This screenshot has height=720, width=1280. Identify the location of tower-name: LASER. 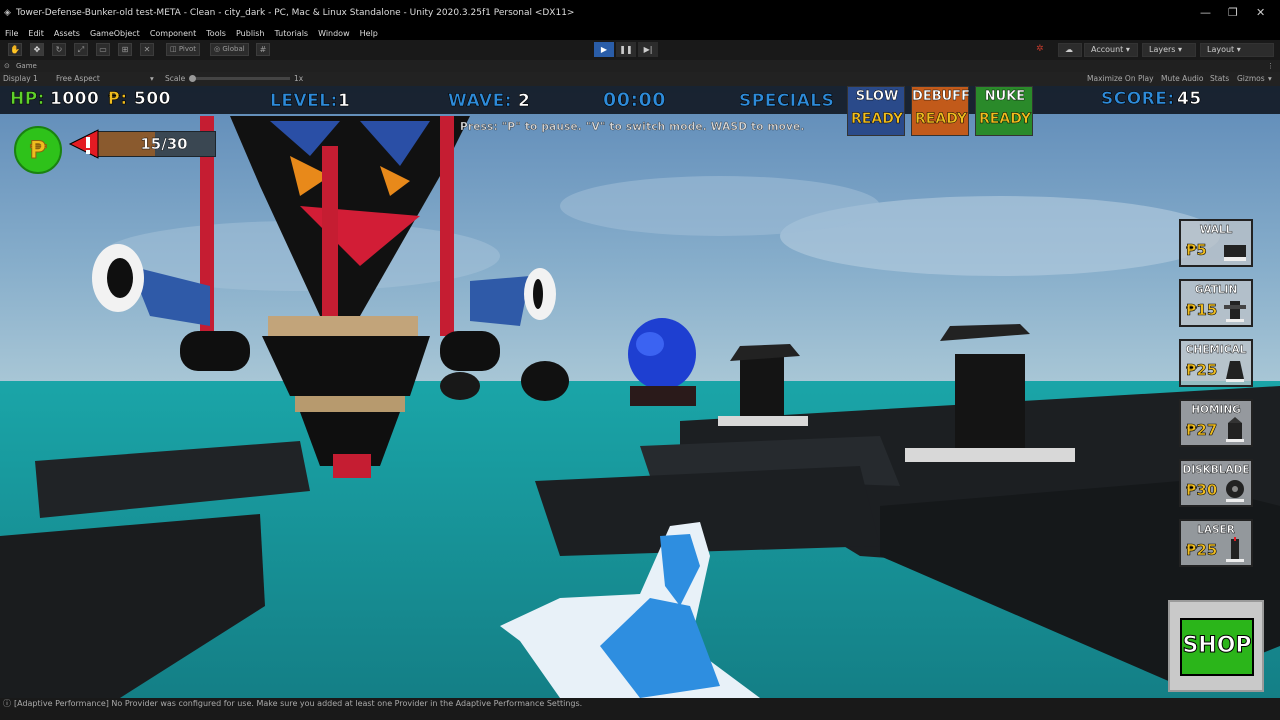
(1216, 530).